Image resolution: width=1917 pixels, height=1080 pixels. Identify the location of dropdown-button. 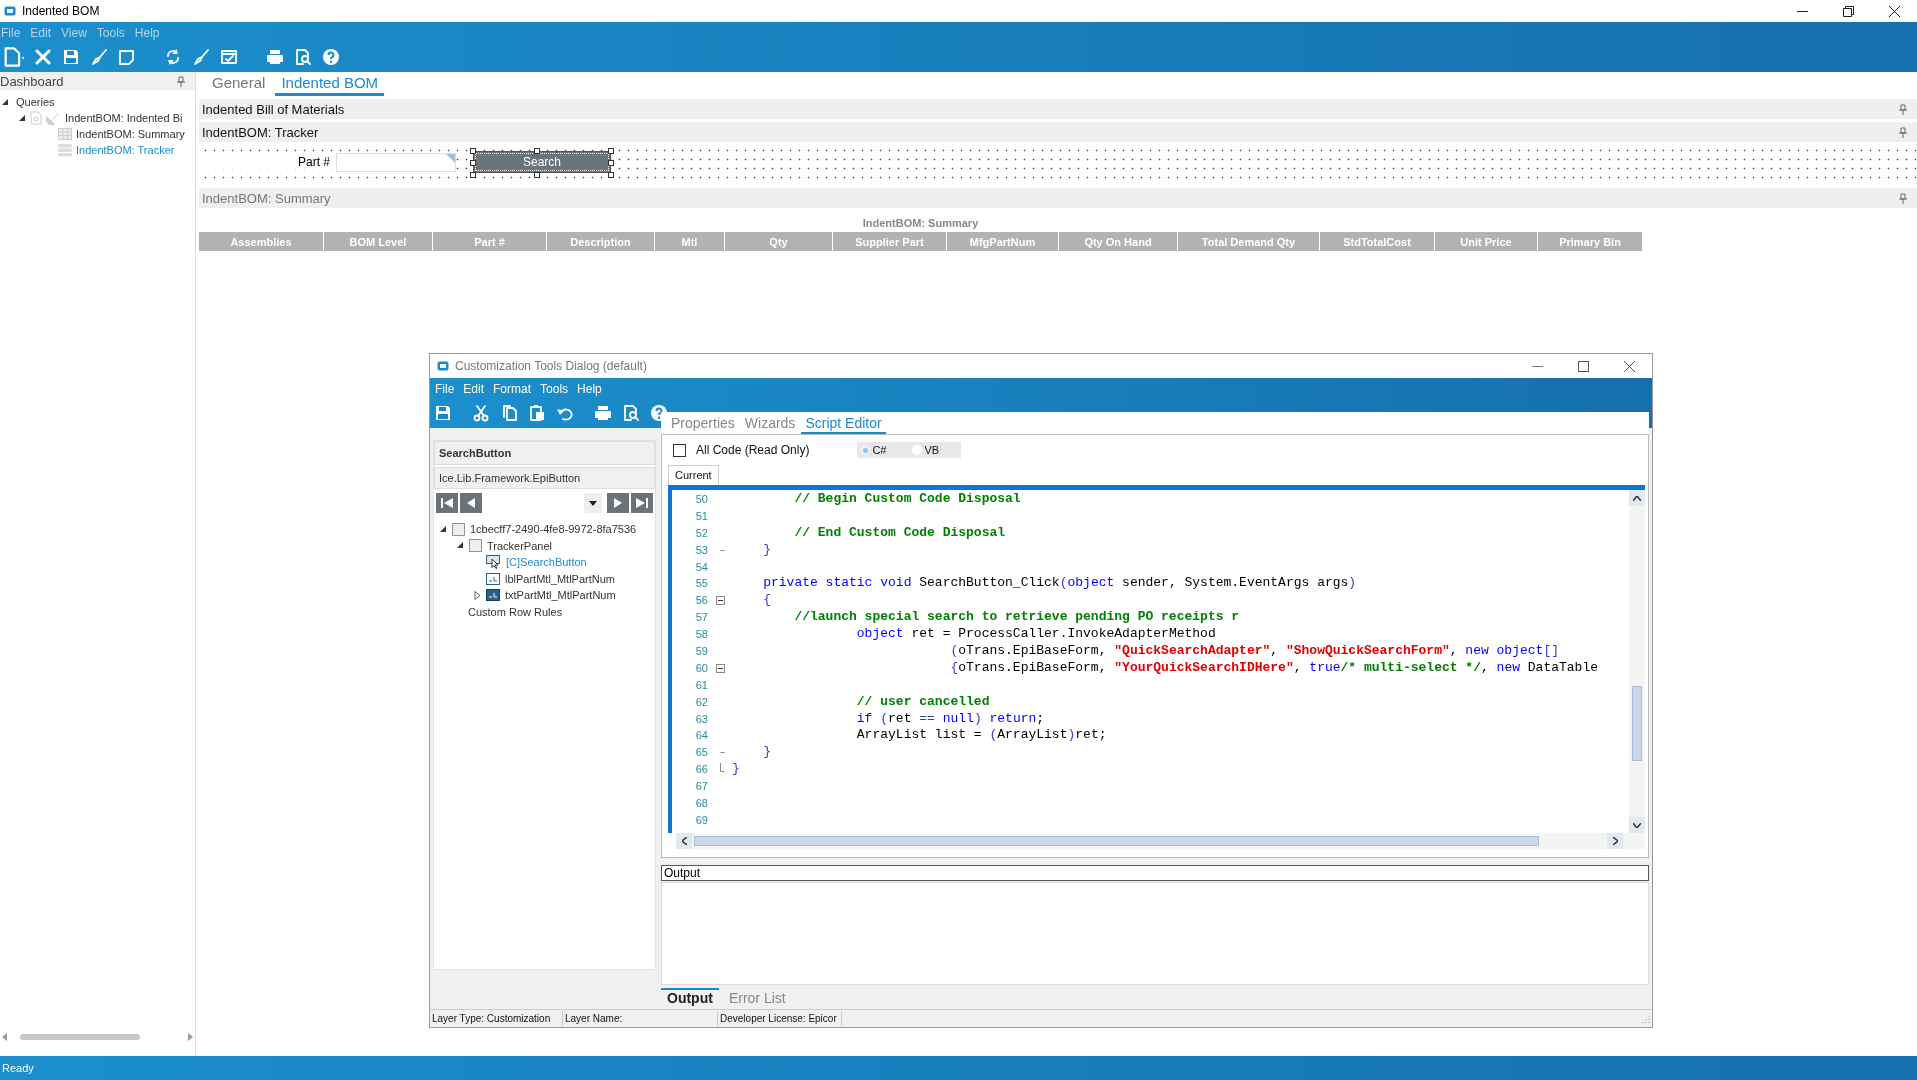
(593, 503).